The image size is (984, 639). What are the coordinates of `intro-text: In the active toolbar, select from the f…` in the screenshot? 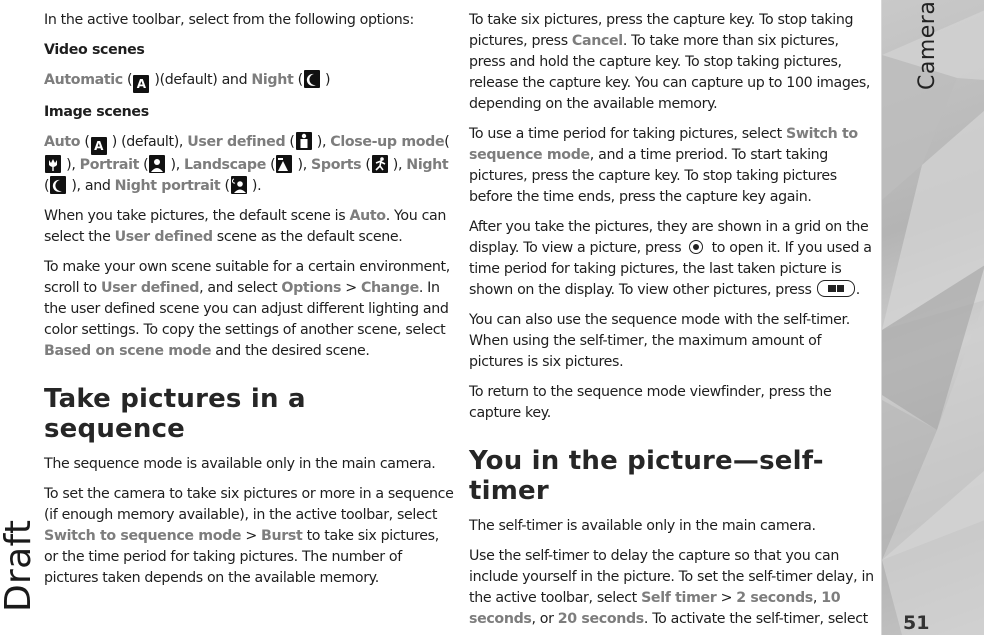 It's located at (229, 20).